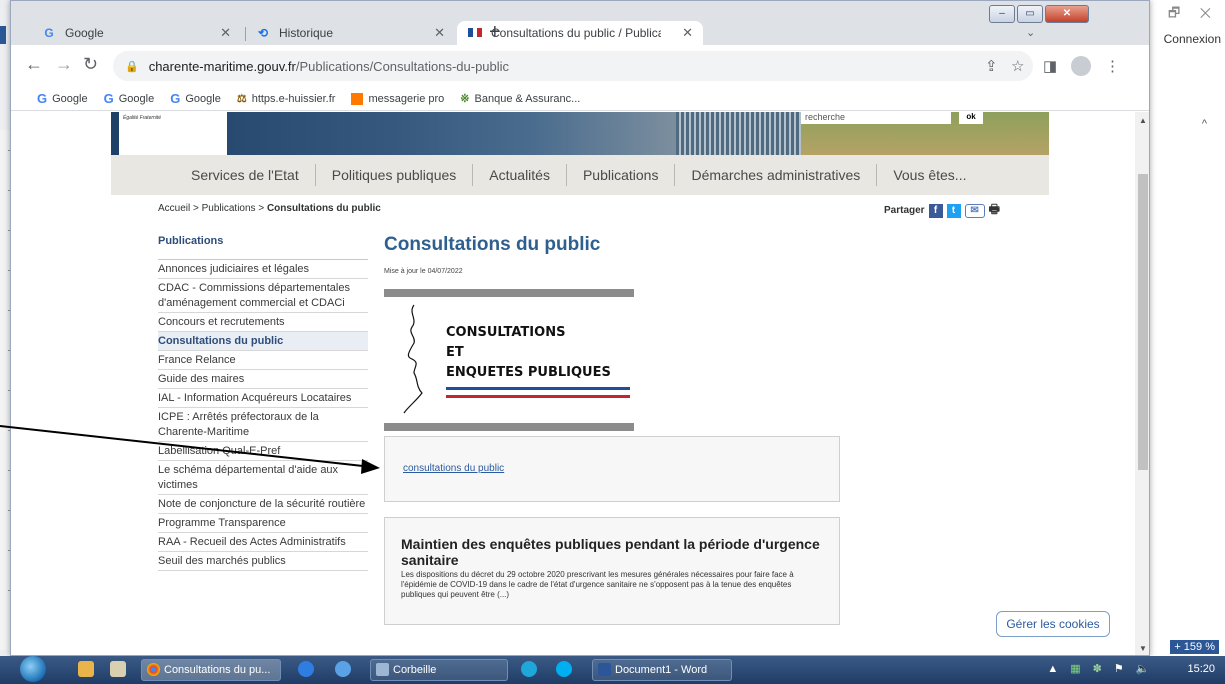  I want to click on file-explorer-icon, so click(86, 669).